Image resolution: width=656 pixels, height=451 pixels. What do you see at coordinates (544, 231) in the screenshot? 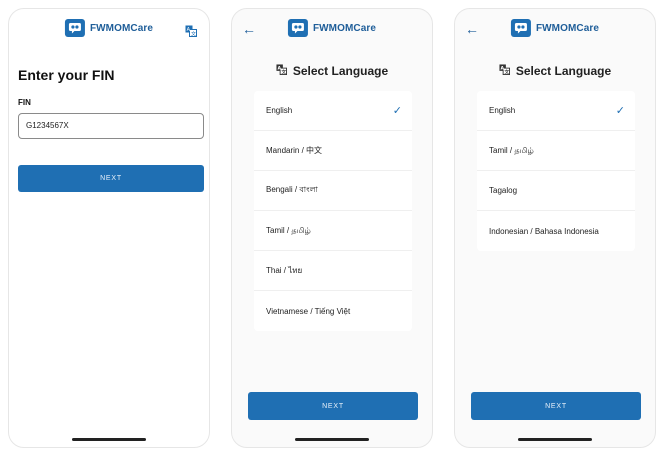
I see `language-option-label: Indonesian / Bahasa Indonesia` at bounding box center [544, 231].